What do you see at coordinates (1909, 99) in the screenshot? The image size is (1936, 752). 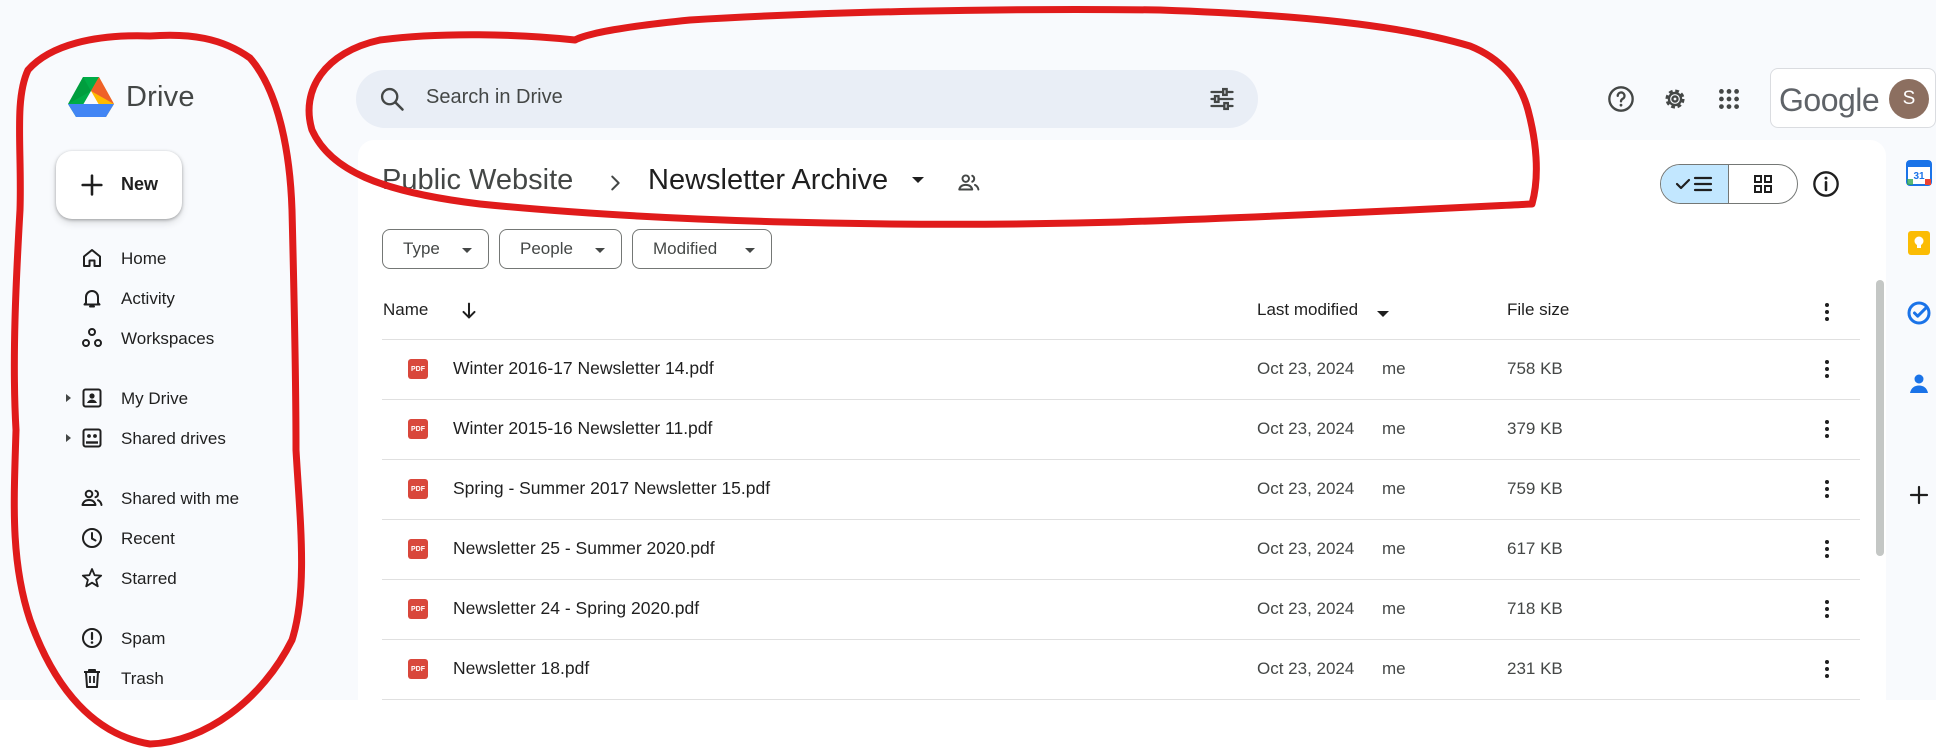 I see `avatar: S` at bounding box center [1909, 99].